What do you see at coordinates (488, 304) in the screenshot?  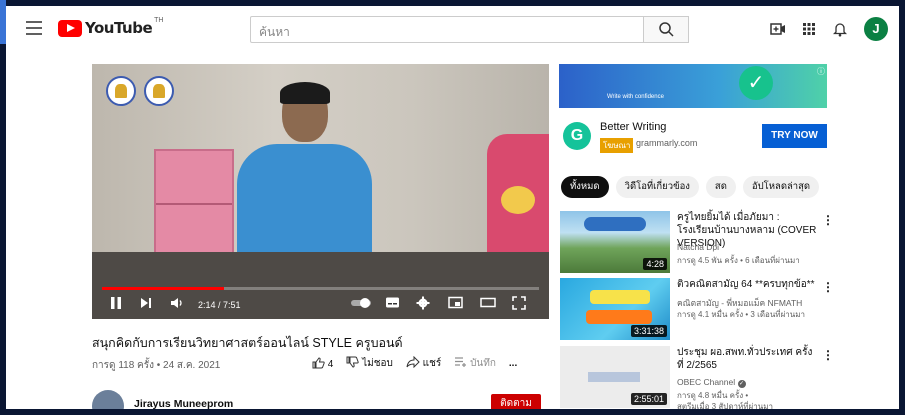 I see `theater-mode-icon` at bounding box center [488, 304].